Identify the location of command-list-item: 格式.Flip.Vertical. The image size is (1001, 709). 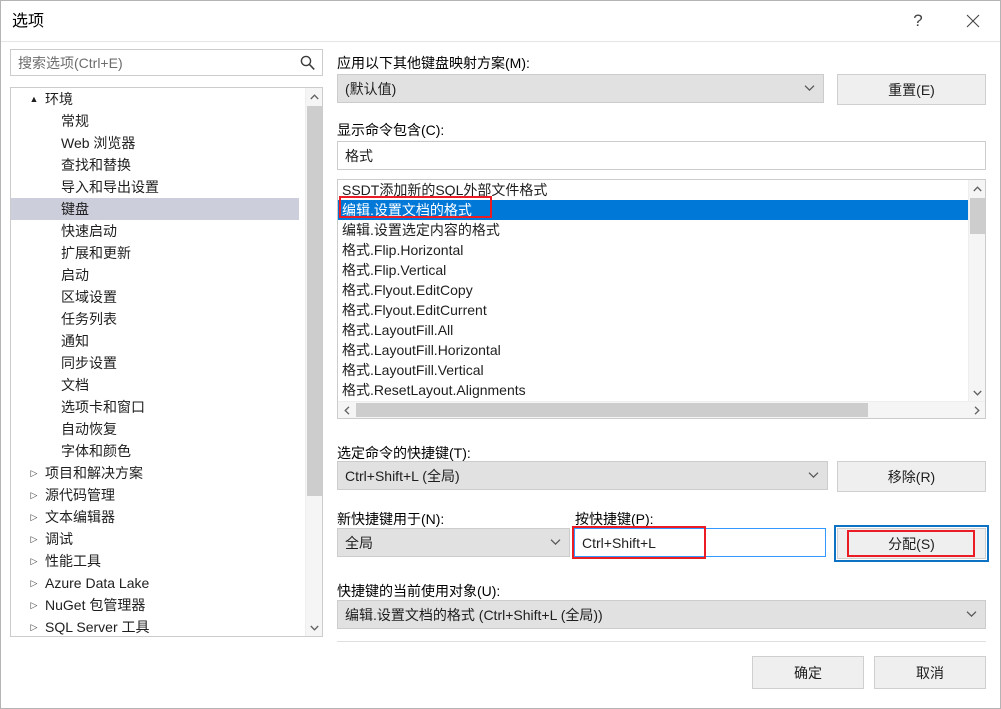
(653, 270).